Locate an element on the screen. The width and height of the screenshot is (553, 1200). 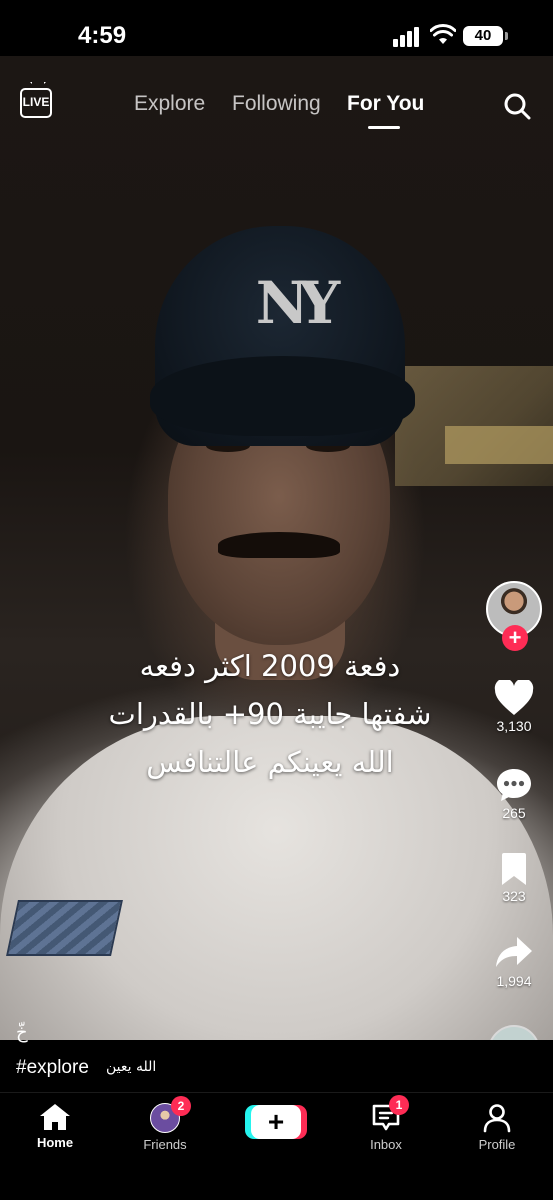
tab-for-you: For You is located at coordinates (385, 104).